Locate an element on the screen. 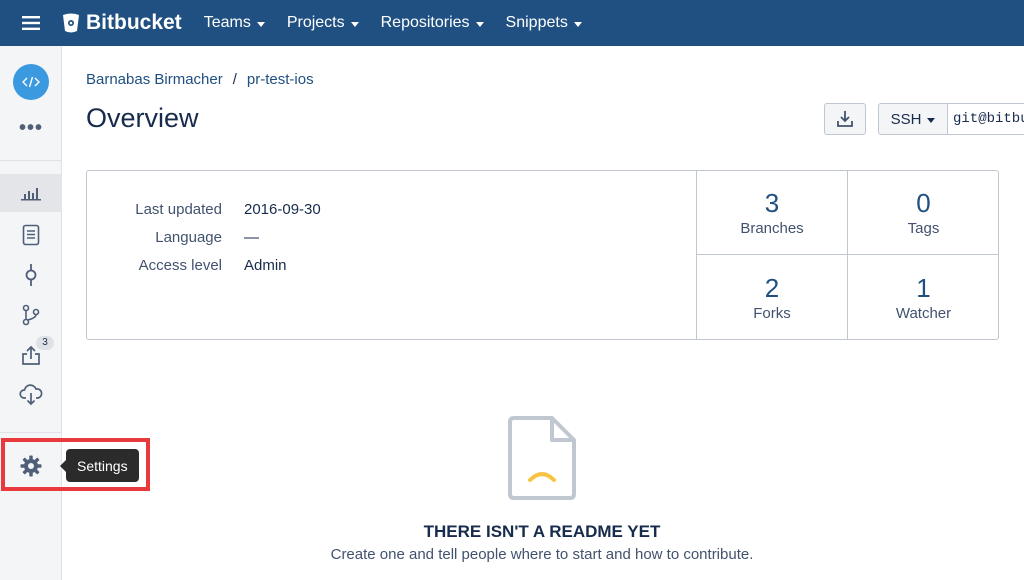 The width and height of the screenshot is (1024, 580). sidebar-item-commits is located at coordinates (31, 275).